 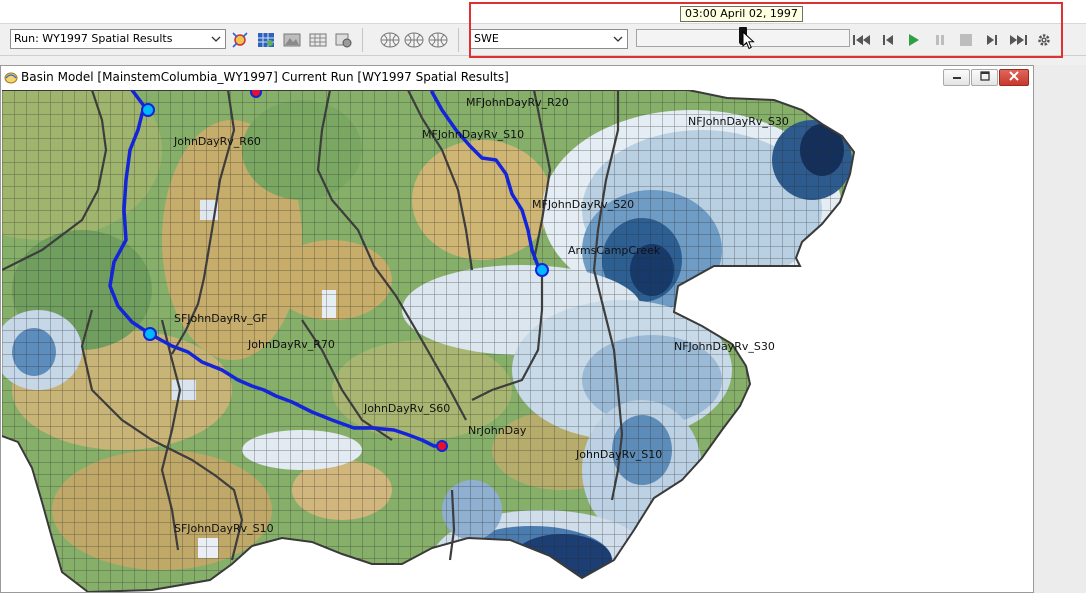 What do you see at coordinates (220, 318) in the screenshot?
I see `map-label: SFJohnDayRv_GF` at bounding box center [220, 318].